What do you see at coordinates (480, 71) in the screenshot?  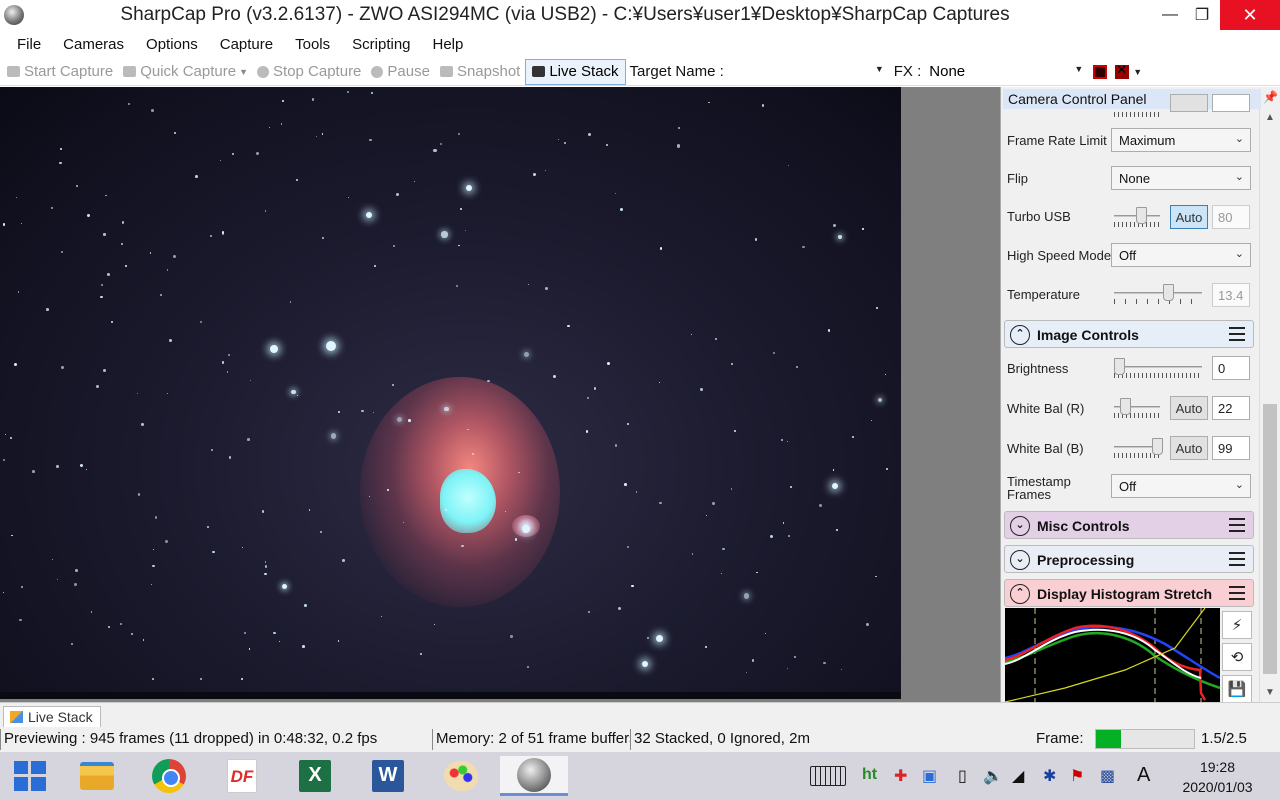 I see `snapshot-button: Snapshot` at bounding box center [480, 71].